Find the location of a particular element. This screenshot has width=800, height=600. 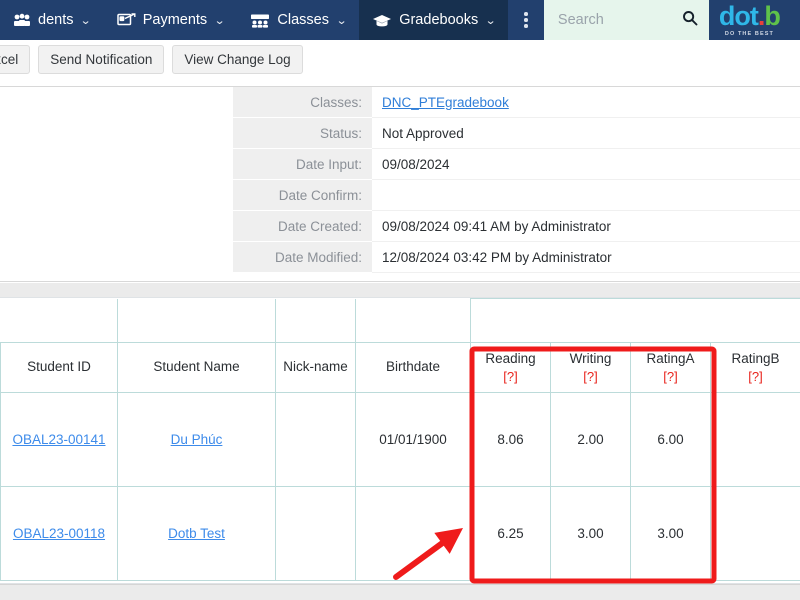

nav-item-payments: Payments ⌄ is located at coordinates (171, 20).